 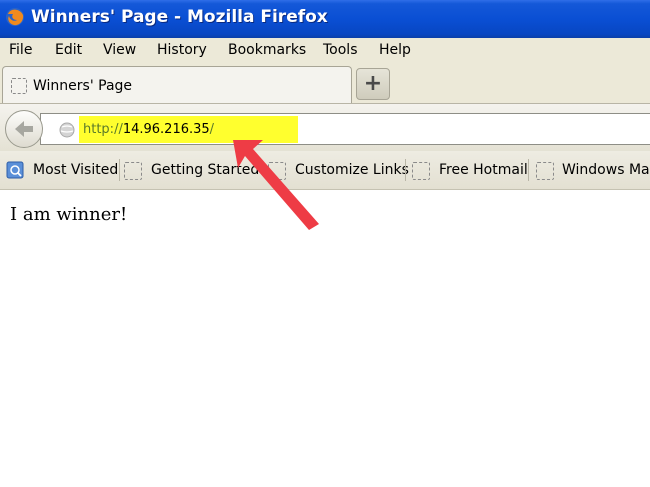 I want to click on bookmark-getting-started: Getting Started, so click(x=191, y=170).